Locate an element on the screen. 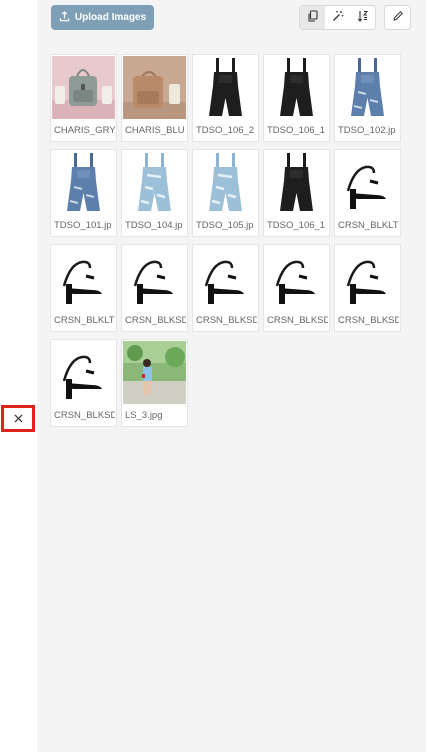 The height and width of the screenshot is (752, 426). copy-button is located at coordinates (312, 17).